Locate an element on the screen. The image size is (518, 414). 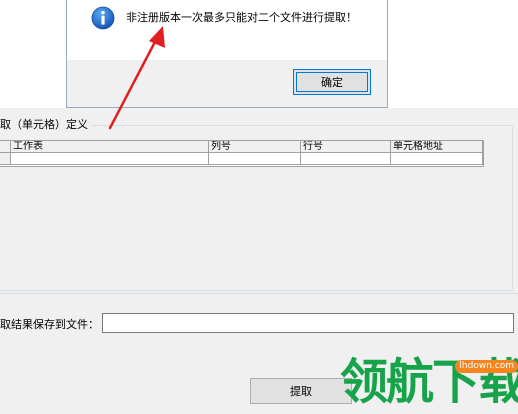
cell-column is located at coordinates (255, 159).